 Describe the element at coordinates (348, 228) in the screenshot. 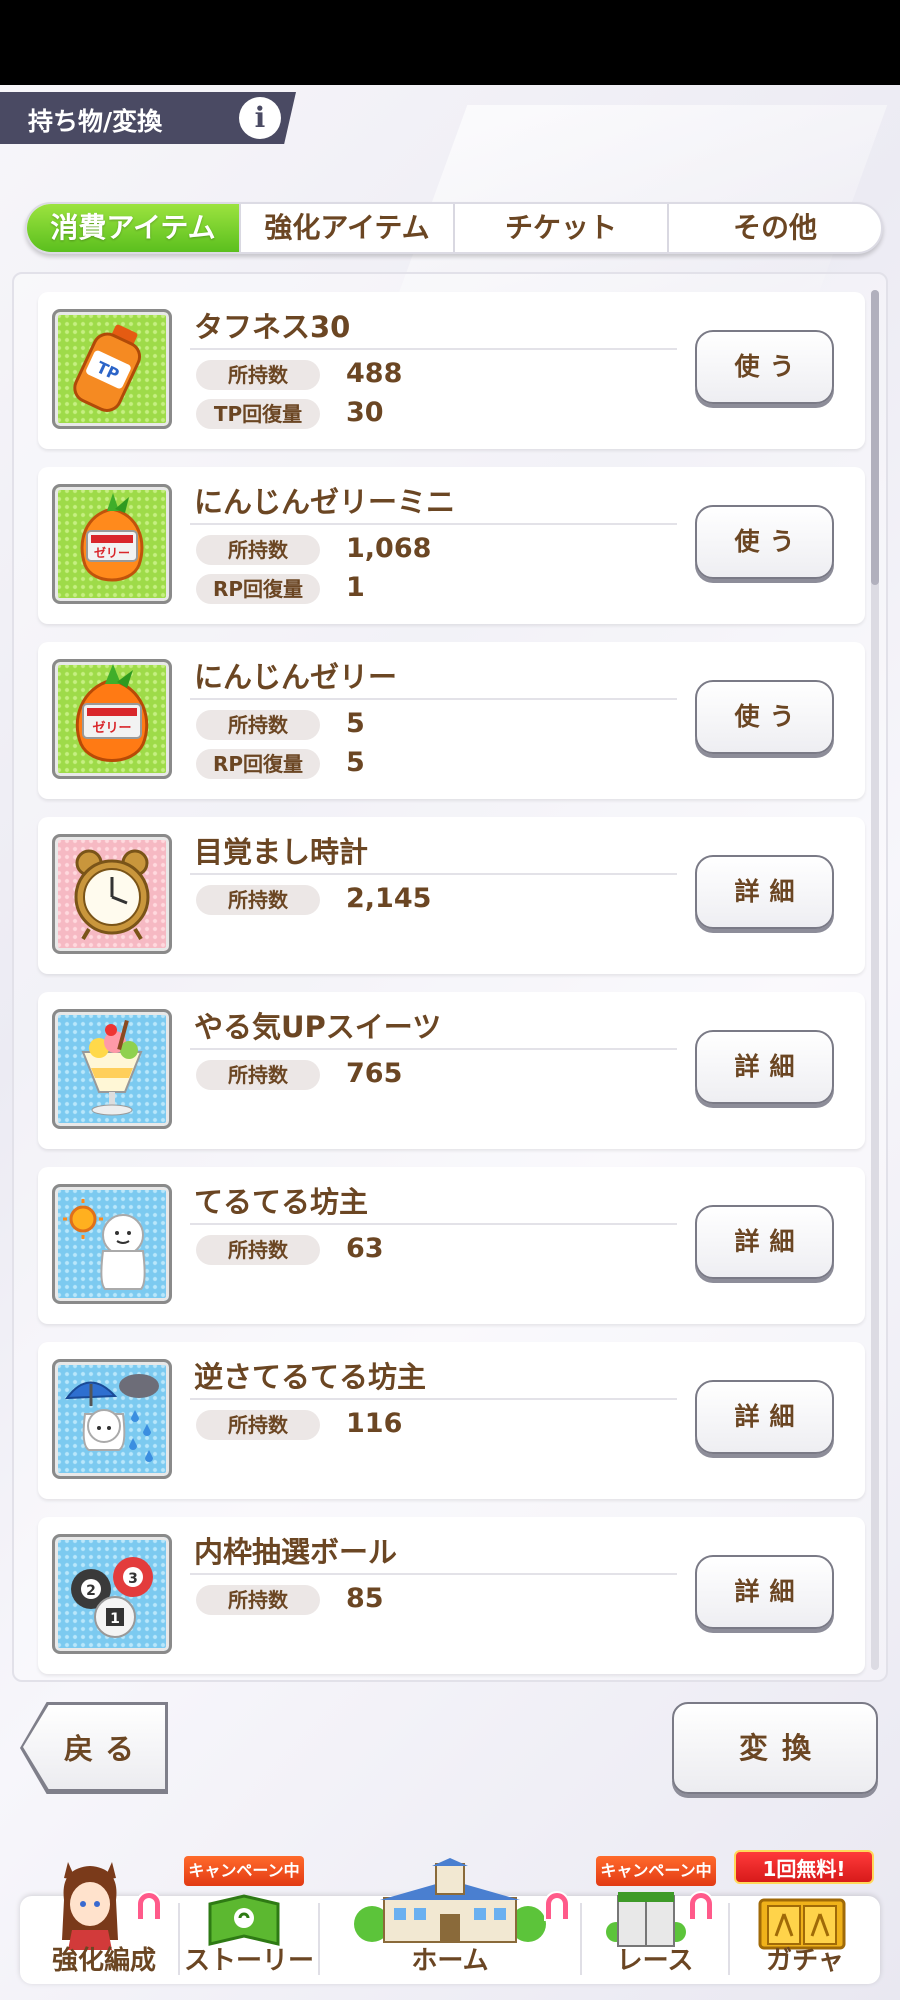

I see `tab-enhancement: 強化アイテム` at that location.